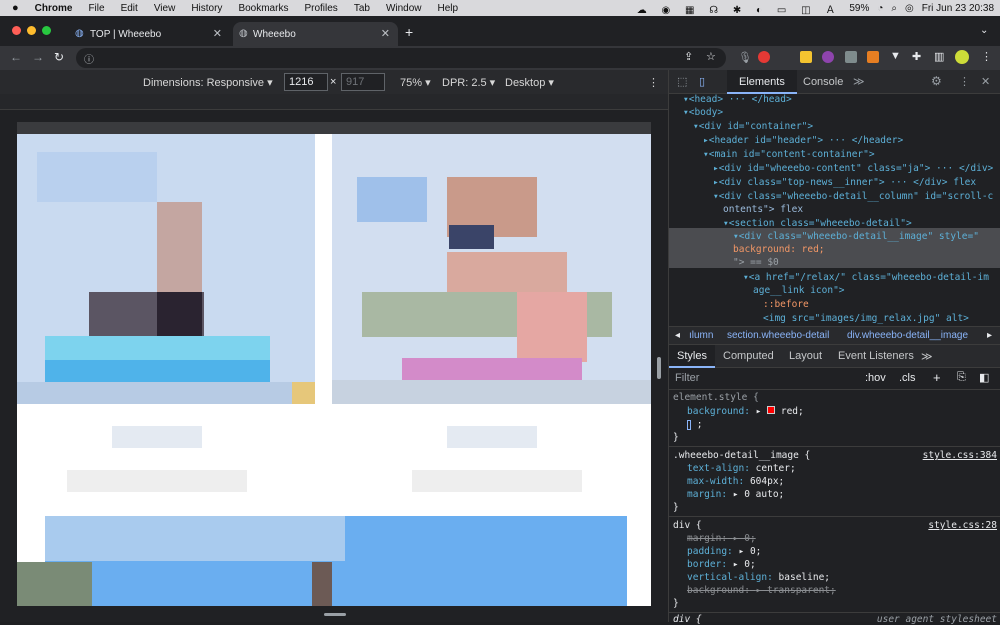  What do you see at coordinates (762, 82) in the screenshot?
I see `tab-elements: Elements` at bounding box center [762, 82].